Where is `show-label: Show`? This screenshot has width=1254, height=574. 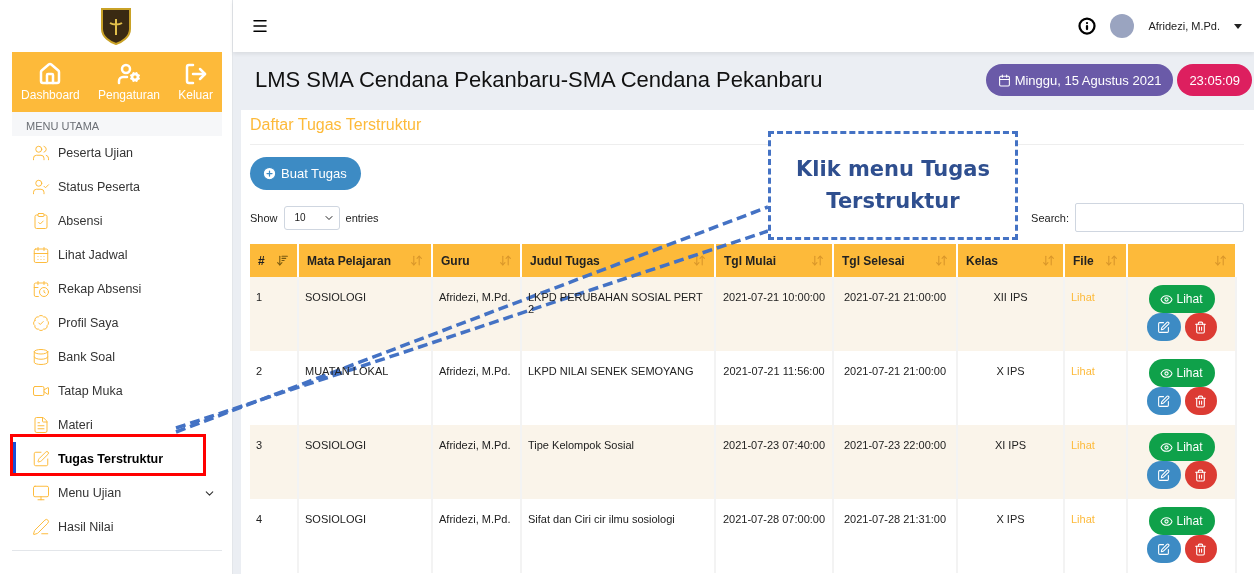 show-label: Show is located at coordinates (264, 217).